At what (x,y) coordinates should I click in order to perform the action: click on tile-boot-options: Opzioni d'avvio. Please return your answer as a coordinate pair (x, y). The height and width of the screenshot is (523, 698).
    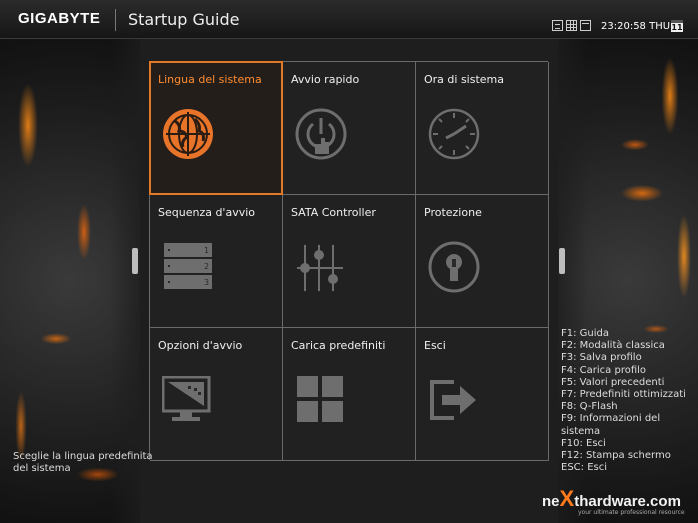
    Looking at the image, I should click on (216, 394).